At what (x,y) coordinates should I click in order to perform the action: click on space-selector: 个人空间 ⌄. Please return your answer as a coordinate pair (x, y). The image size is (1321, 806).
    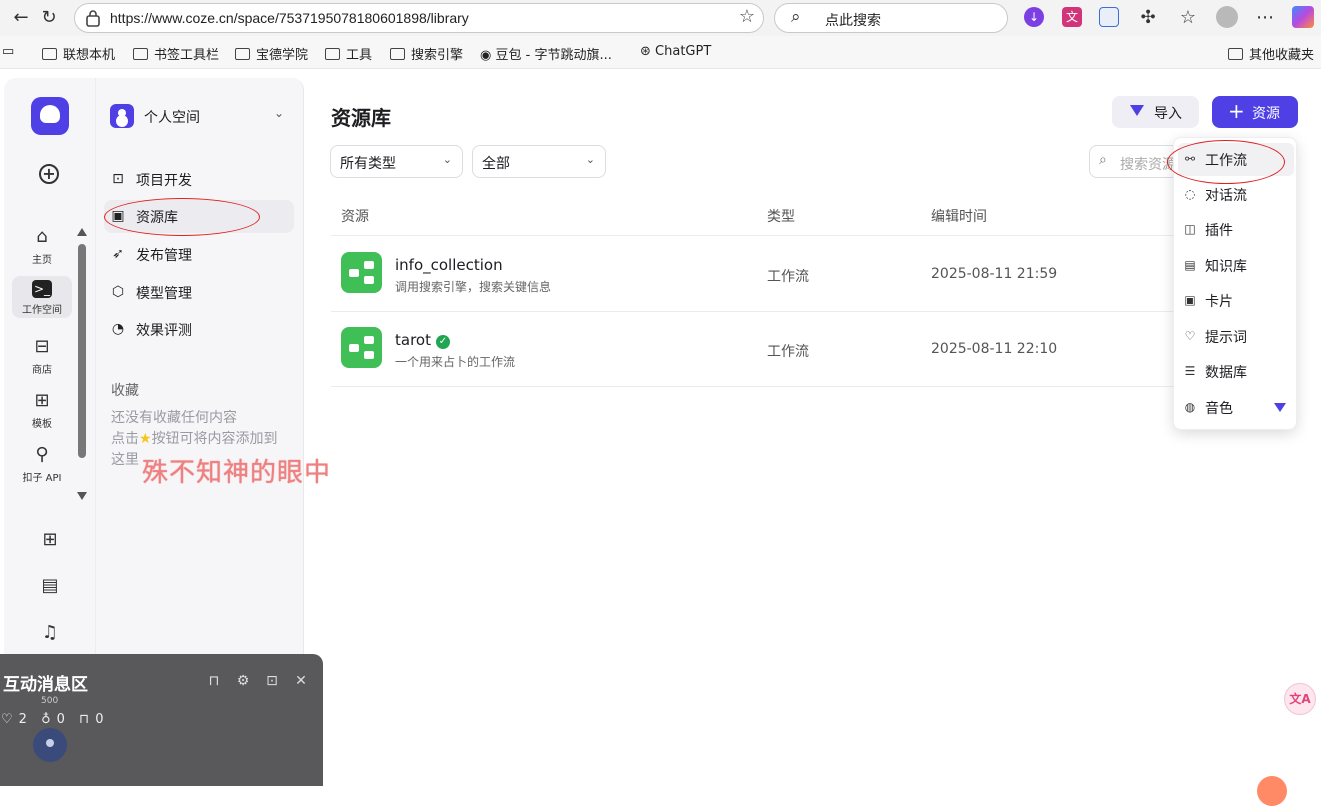
    Looking at the image, I should click on (202, 117).